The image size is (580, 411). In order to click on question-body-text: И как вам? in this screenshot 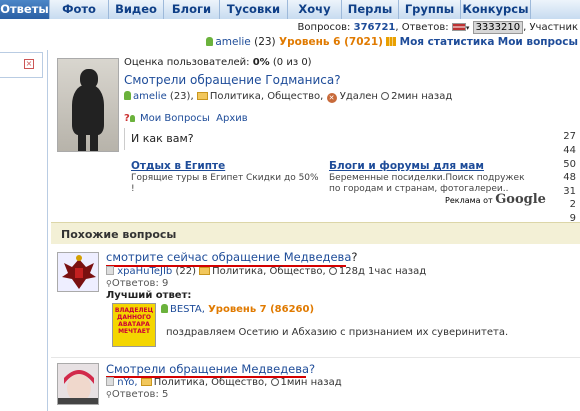, I will do `click(162, 138)`.